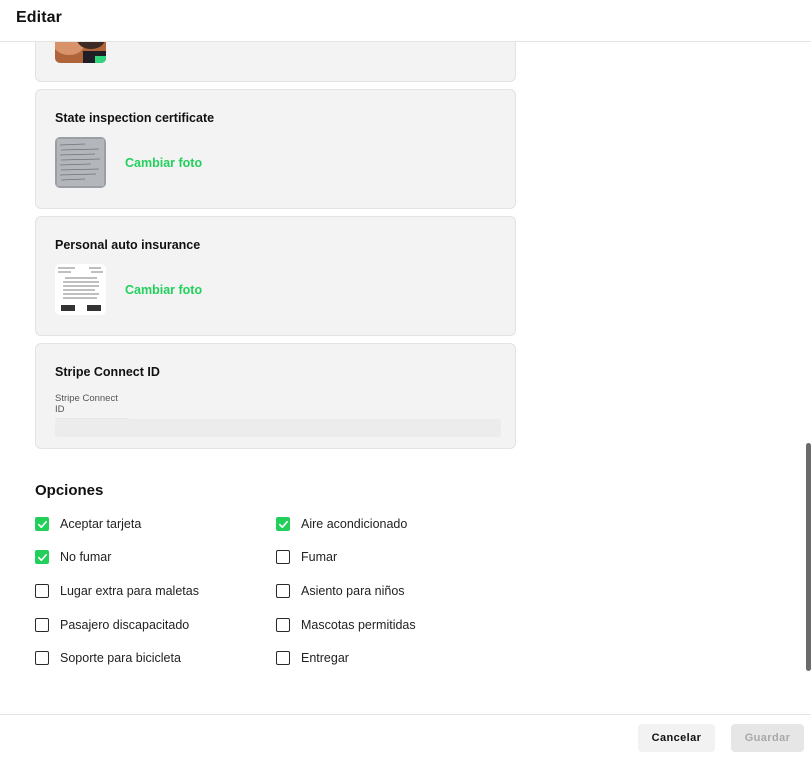 The image size is (811, 760). I want to click on insurance-document-thumbnail, so click(80, 289).